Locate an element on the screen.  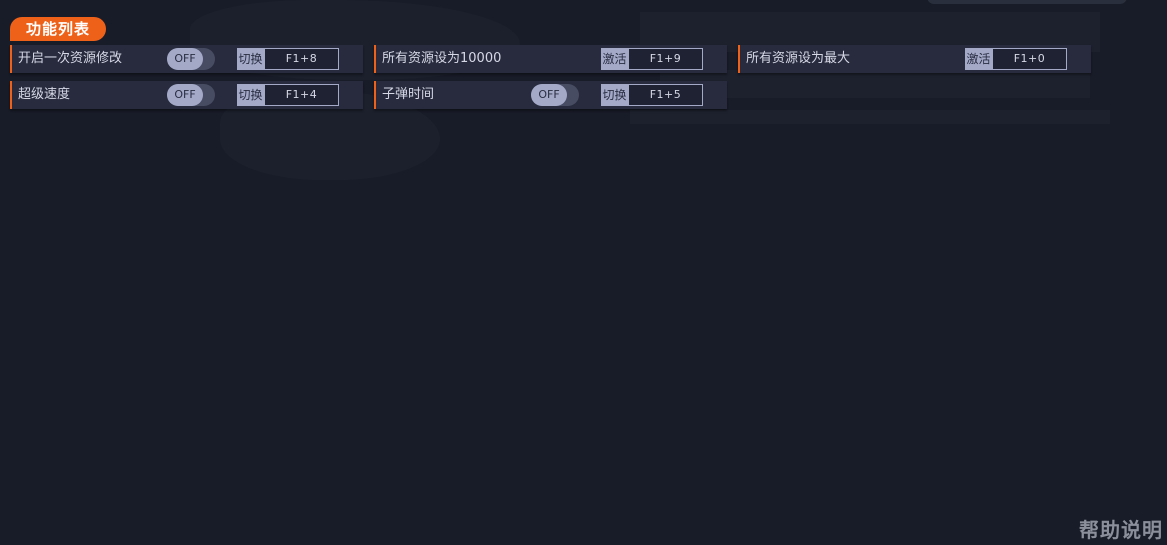
feature-row-resources-10000: 所有资源设为10000 激活 F1+9 is located at coordinates (550, 59).